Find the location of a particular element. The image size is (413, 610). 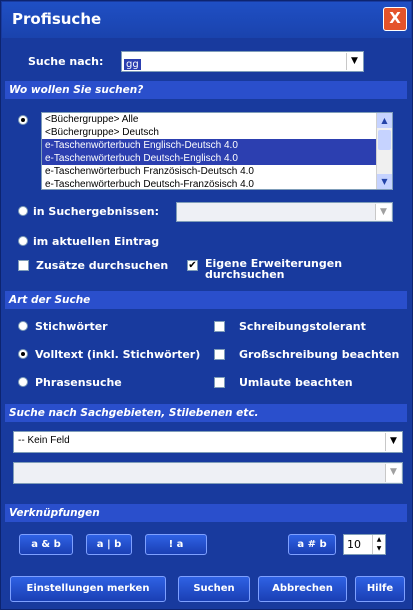

book-list-item: <Büchergruppe> Deutsch is located at coordinates (217, 132).